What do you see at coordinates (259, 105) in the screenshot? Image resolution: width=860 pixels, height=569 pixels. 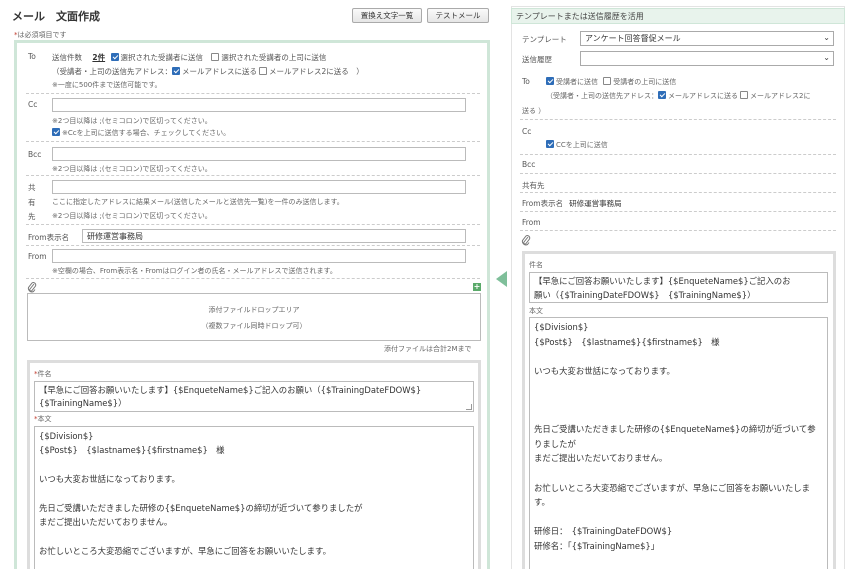 I see `cc-input` at bounding box center [259, 105].